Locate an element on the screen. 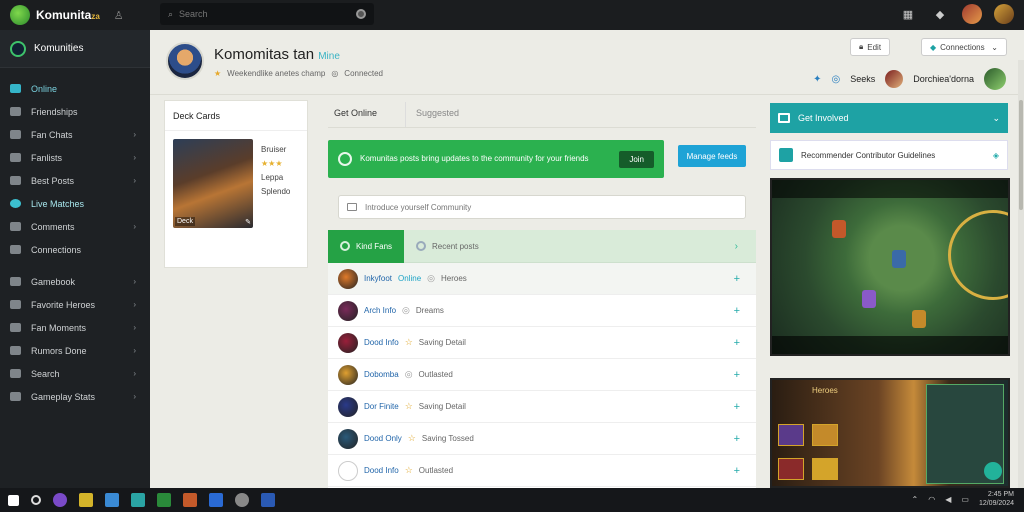 This screenshot has width=1024, height=512. sidebar-item-fan-chats: Fan Chats › is located at coordinates (75, 134).